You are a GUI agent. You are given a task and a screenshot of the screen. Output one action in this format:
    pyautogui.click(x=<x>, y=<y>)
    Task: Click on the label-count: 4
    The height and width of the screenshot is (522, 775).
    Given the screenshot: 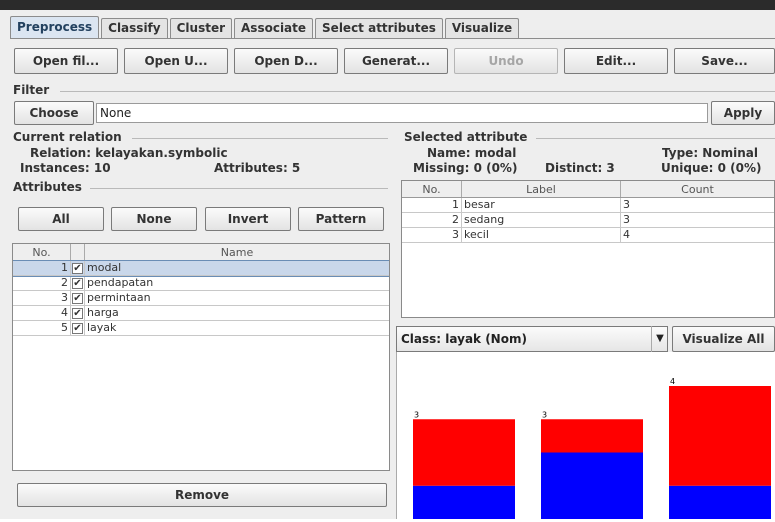 What is the action you would take?
    pyautogui.click(x=626, y=234)
    